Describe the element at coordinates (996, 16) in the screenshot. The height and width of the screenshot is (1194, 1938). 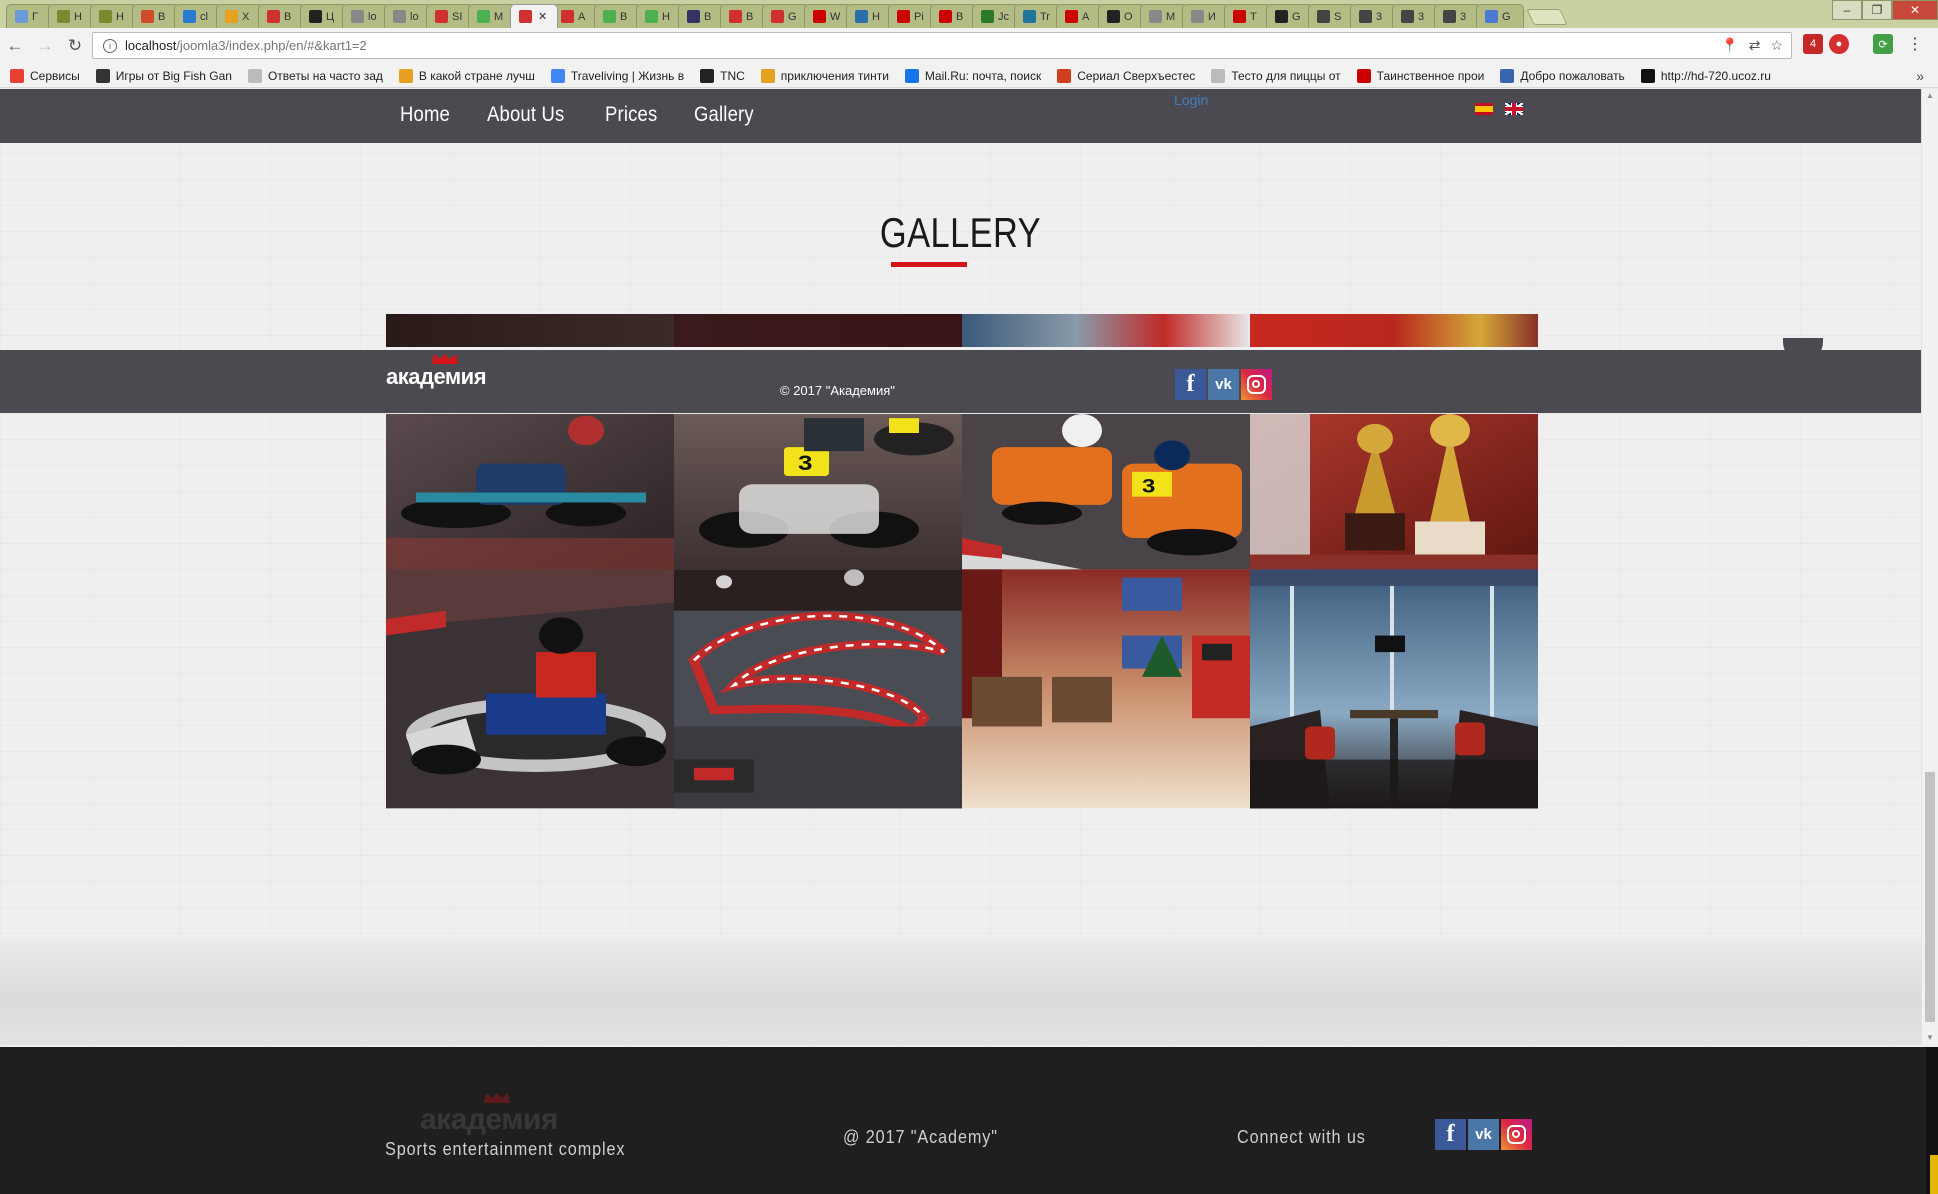
I see `browser-tab: Jc` at that location.